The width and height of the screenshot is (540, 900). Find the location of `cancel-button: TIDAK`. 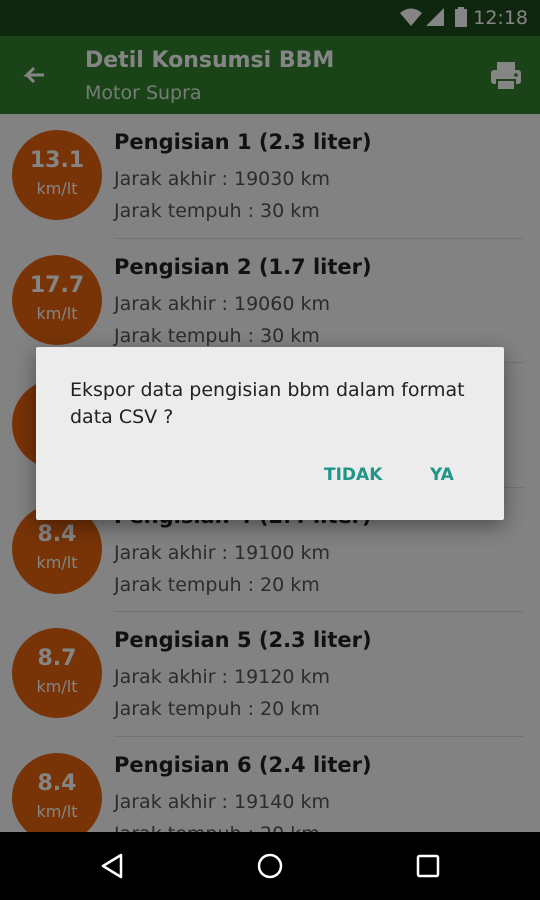

cancel-button: TIDAK is located at coordinates (353, 475).